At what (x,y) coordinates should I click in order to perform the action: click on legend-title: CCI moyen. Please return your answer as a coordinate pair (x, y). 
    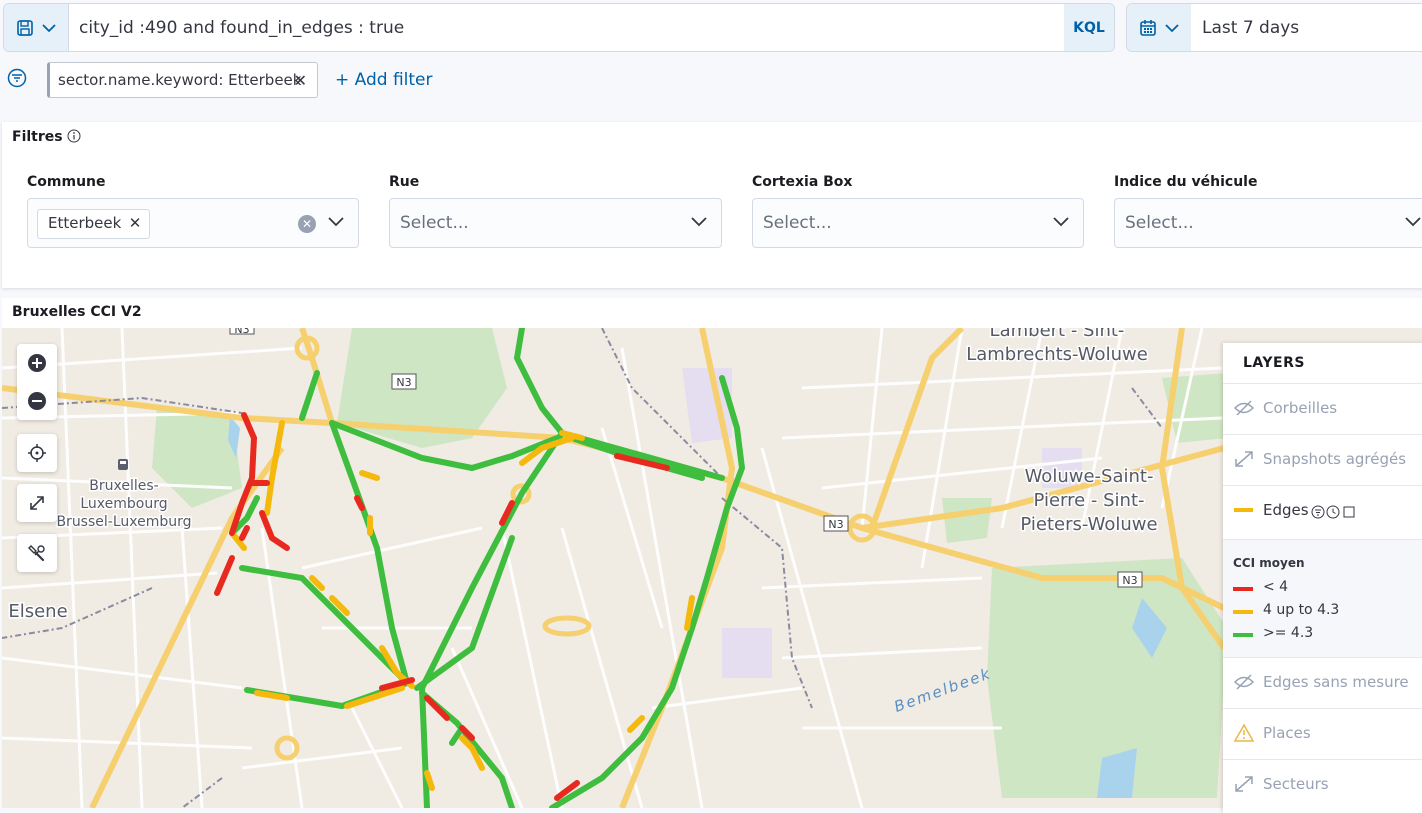
    Looking at the image, I should click on (1269, 563).